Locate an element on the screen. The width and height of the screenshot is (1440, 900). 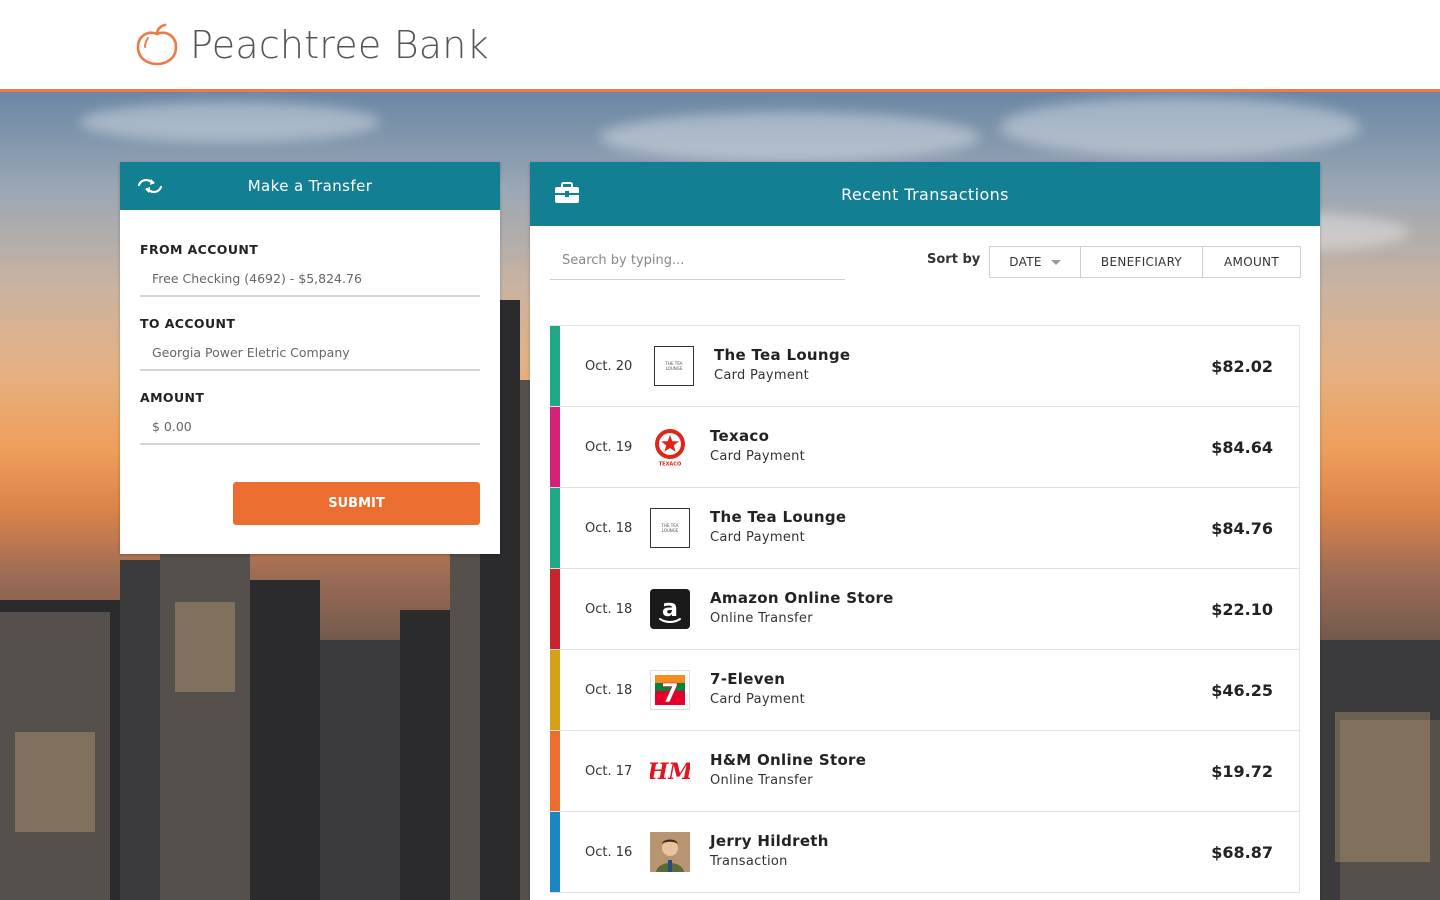
site-header: Peachtree Bank is located at coordinates (720, 46).